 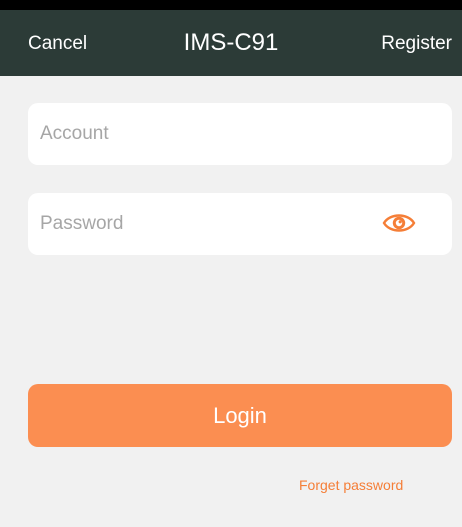 What do you see at coordinates (231, 43) in the screenshot?
I see `top-bar: Cancel IMS-C91 Register` at bounding box center [231, 43].